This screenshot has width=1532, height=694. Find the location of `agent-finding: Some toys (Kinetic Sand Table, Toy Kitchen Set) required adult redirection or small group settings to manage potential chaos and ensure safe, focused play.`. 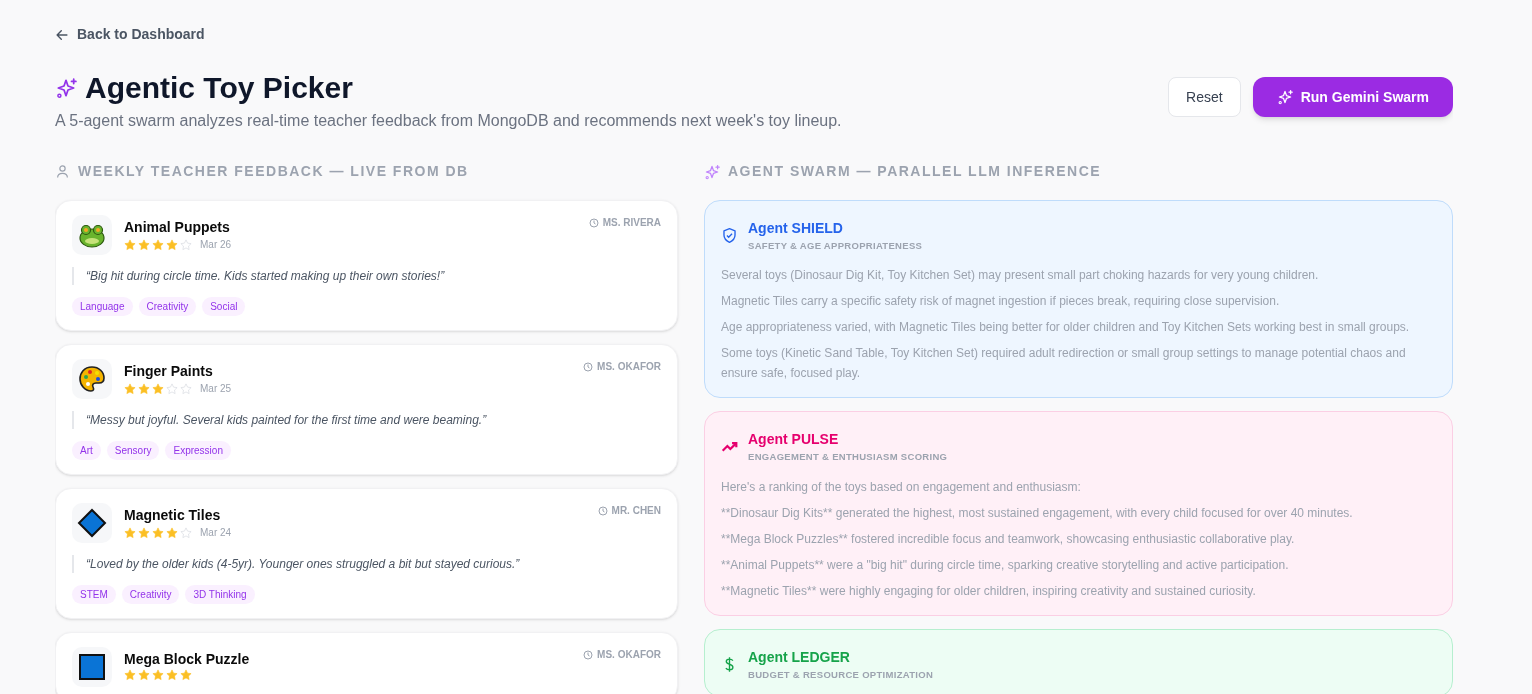

agent-finding: Some toys (Kinetic Sand Table, Toy Kitchen Set) required adult redirection or small group settings to manage potential chaos and ensure safe, focused play. is located at coordinates (1064, 364).